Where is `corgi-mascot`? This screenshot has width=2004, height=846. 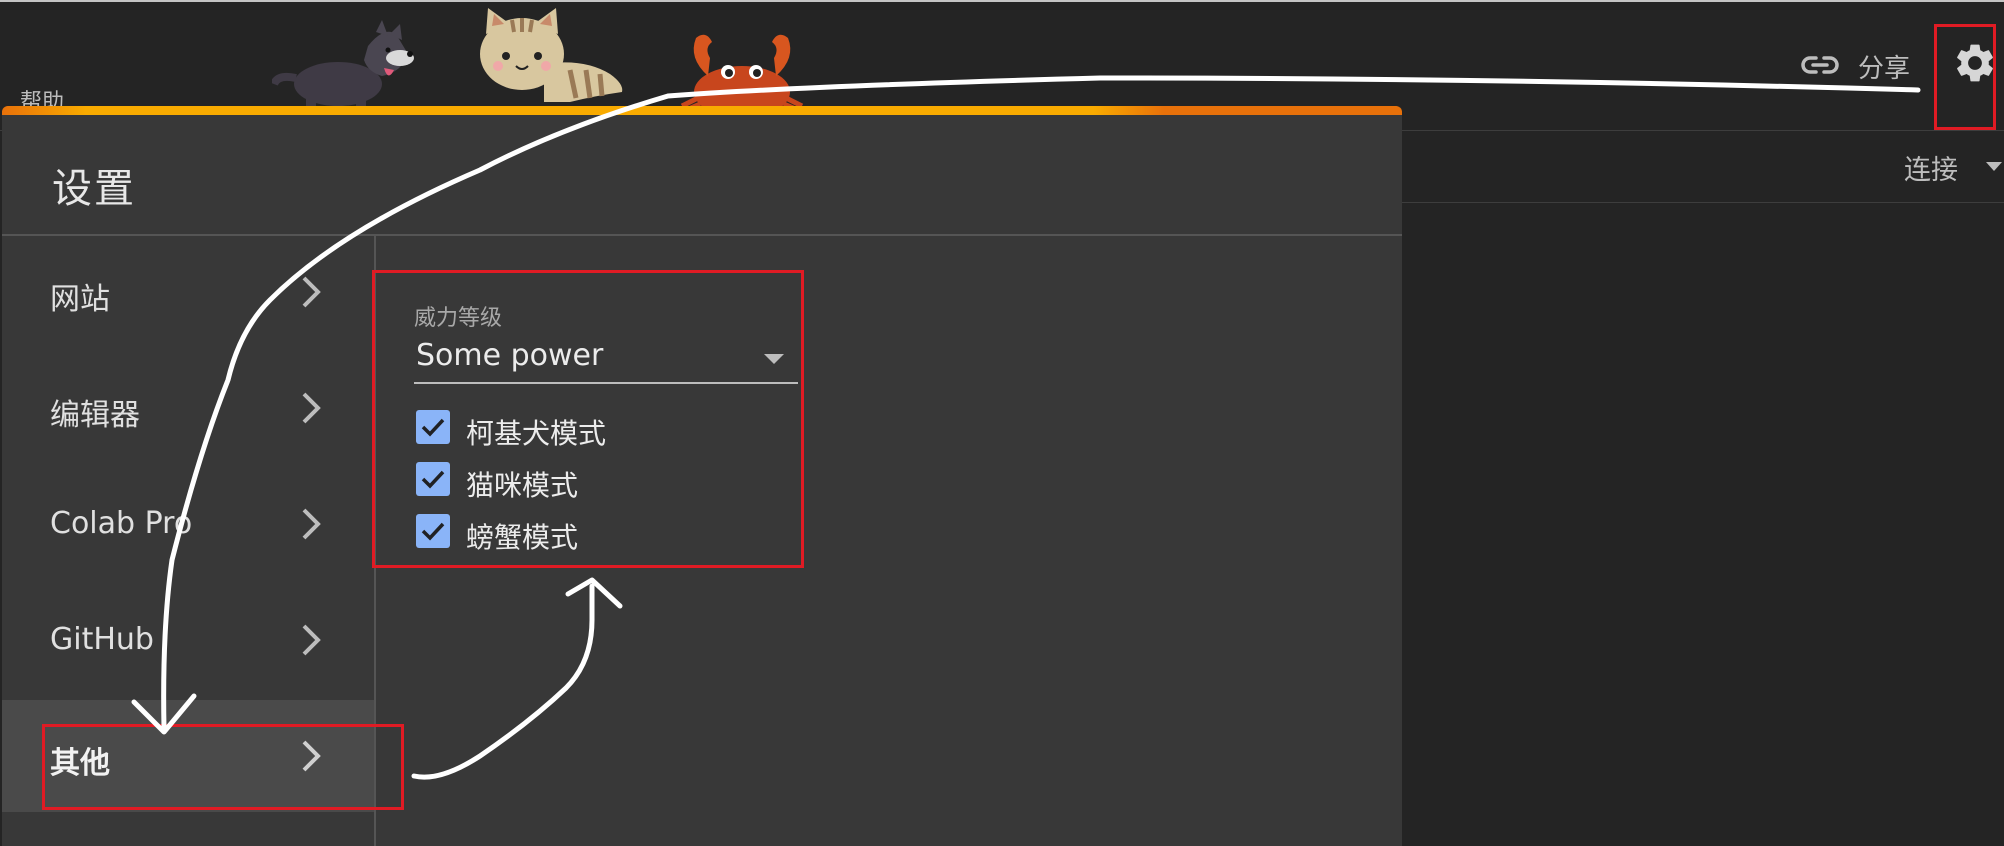
corgi-mascot is located at coordinates (343, 65).